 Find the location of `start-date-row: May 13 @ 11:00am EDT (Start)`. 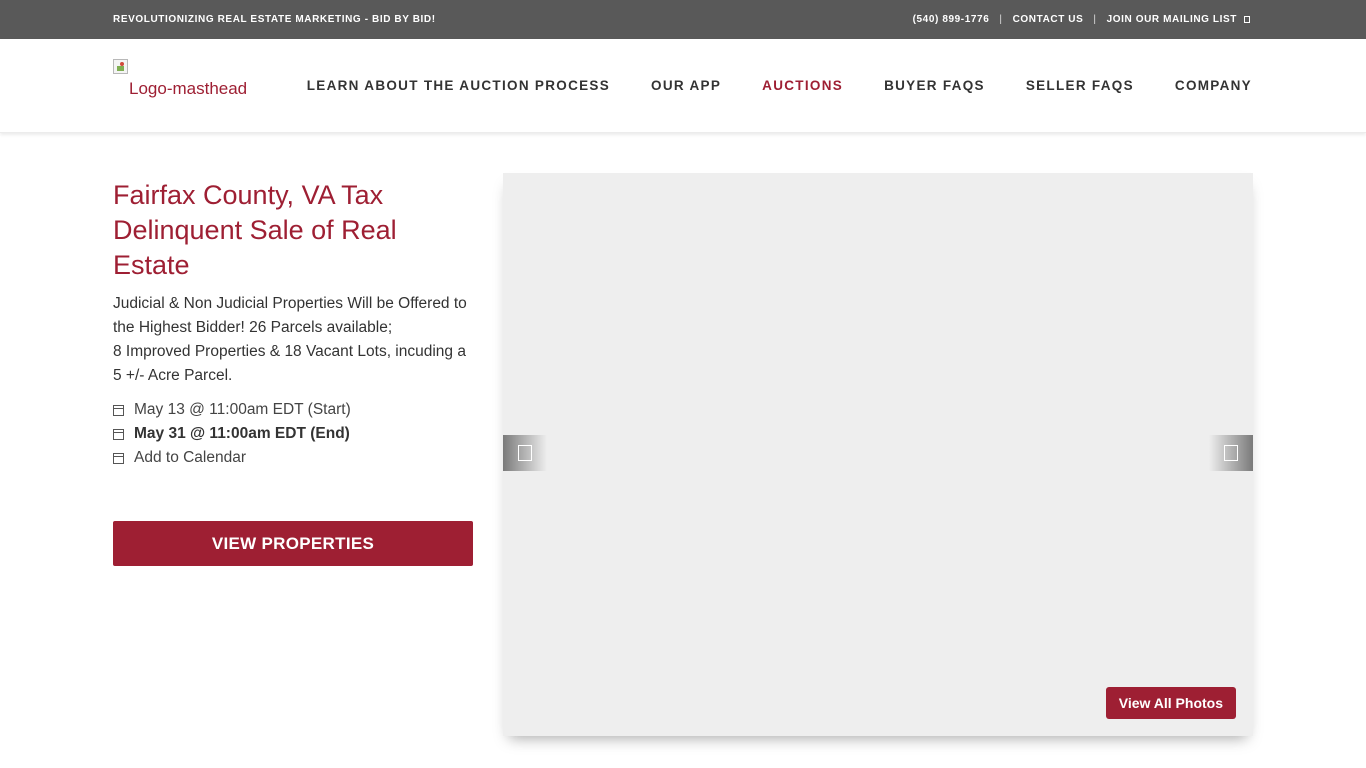

start-date-row: May 13 @ 11:00am EDT (Start) is located at coordinates (232, 410).